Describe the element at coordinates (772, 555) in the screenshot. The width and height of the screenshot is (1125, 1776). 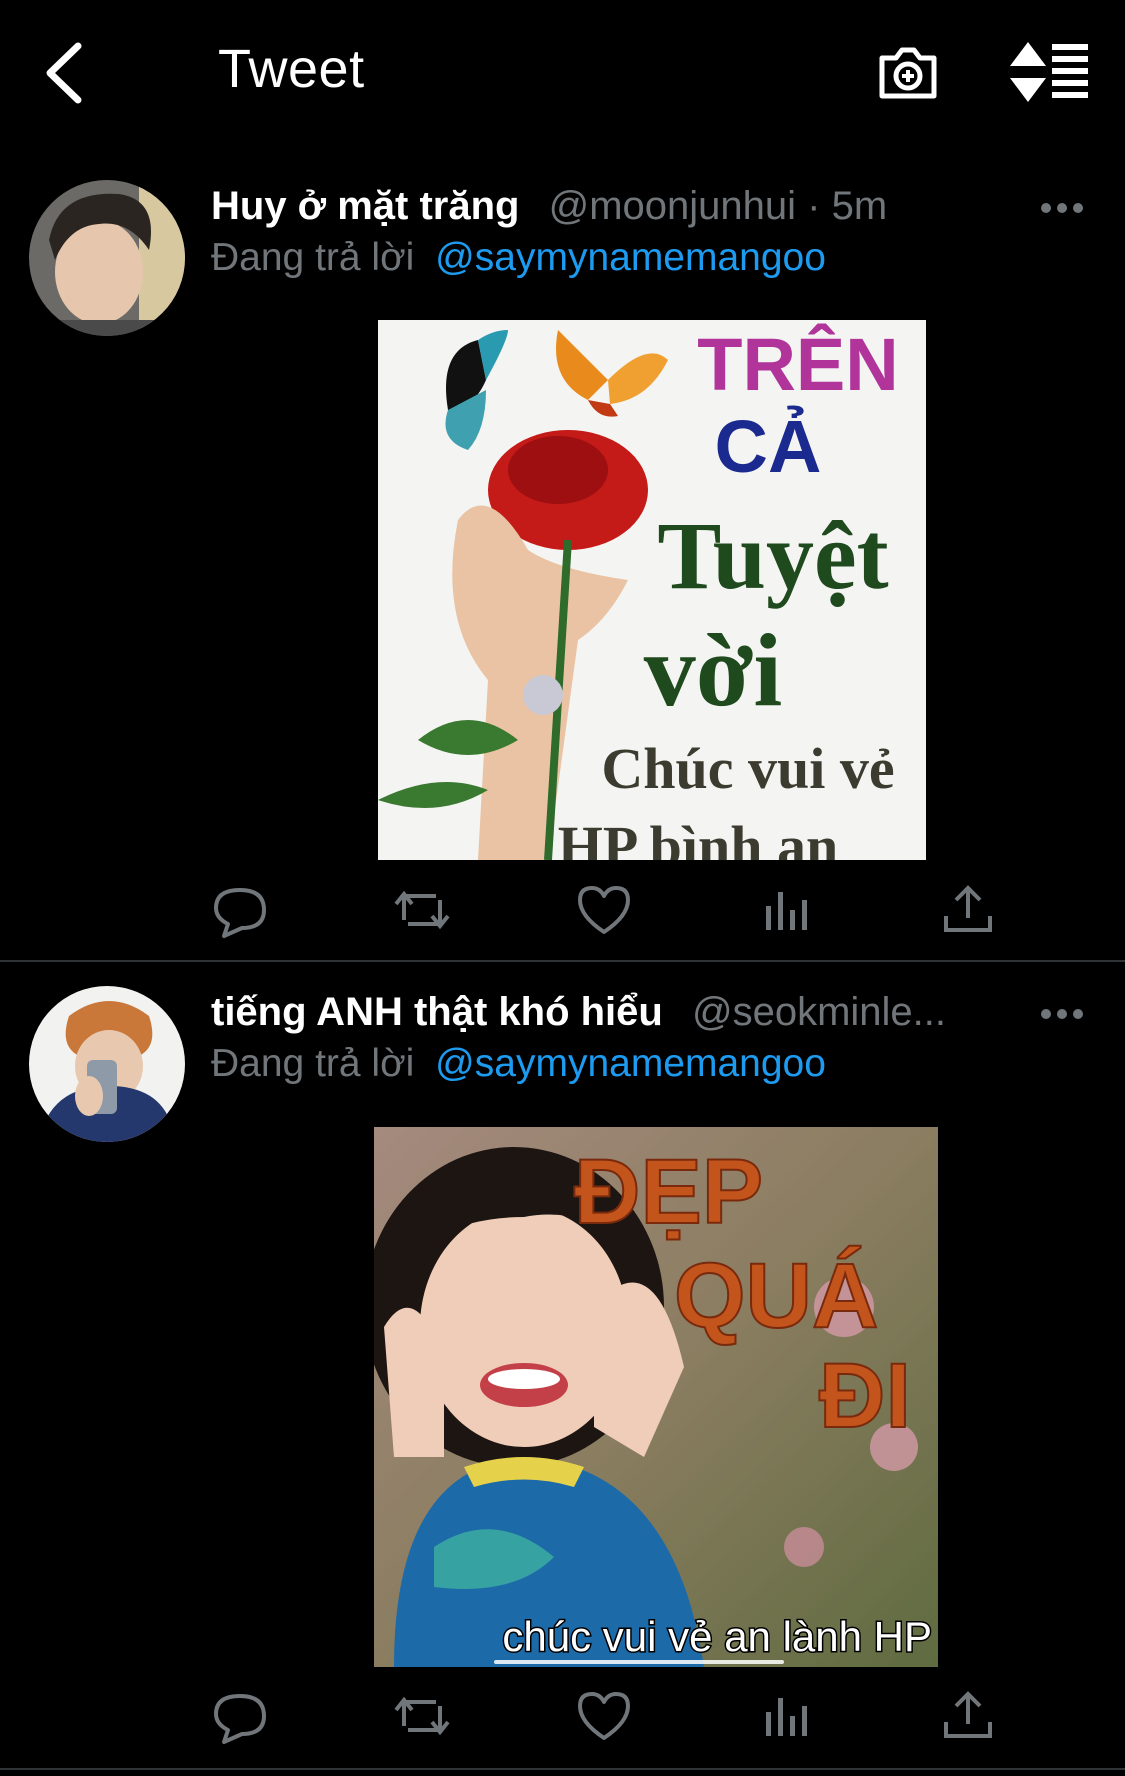
I see `image-text-line3: Tuyệt` at that location.